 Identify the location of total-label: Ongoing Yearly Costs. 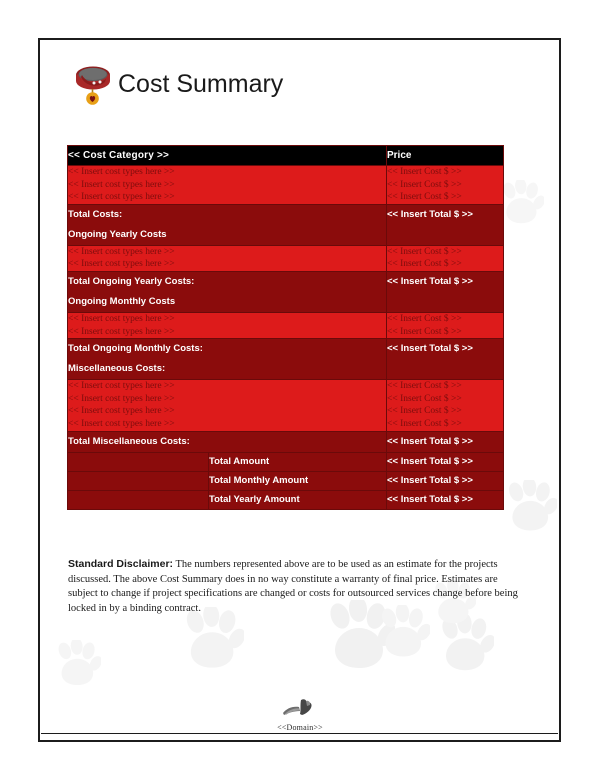
(117, 234).